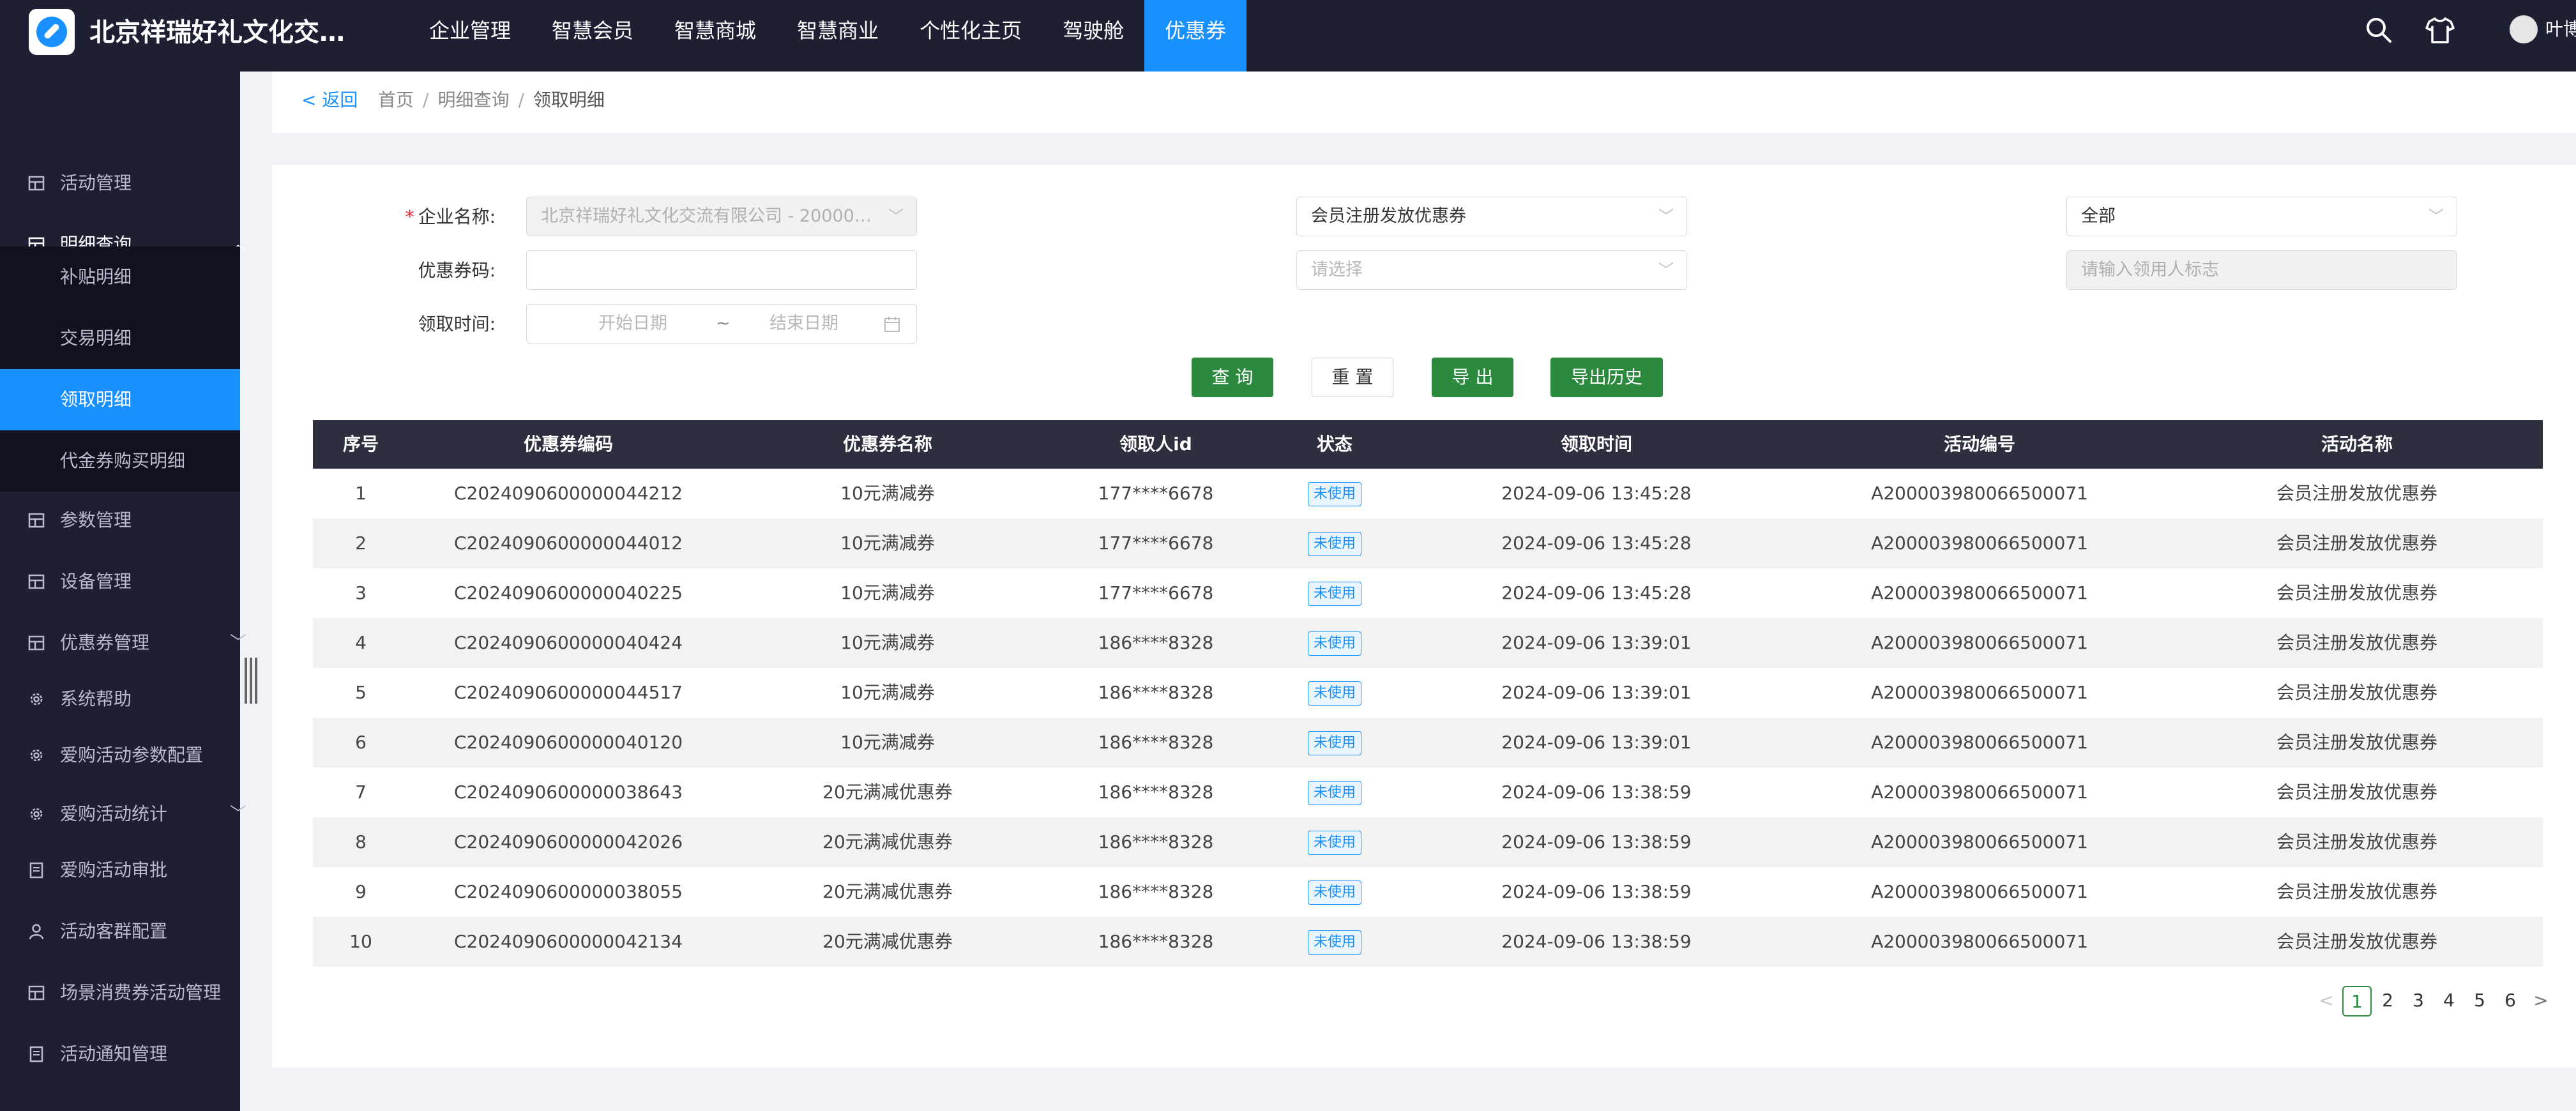 This screenshot has width=2576, height=1111. I want to click on back-link: < 返回, so click(330, 100).